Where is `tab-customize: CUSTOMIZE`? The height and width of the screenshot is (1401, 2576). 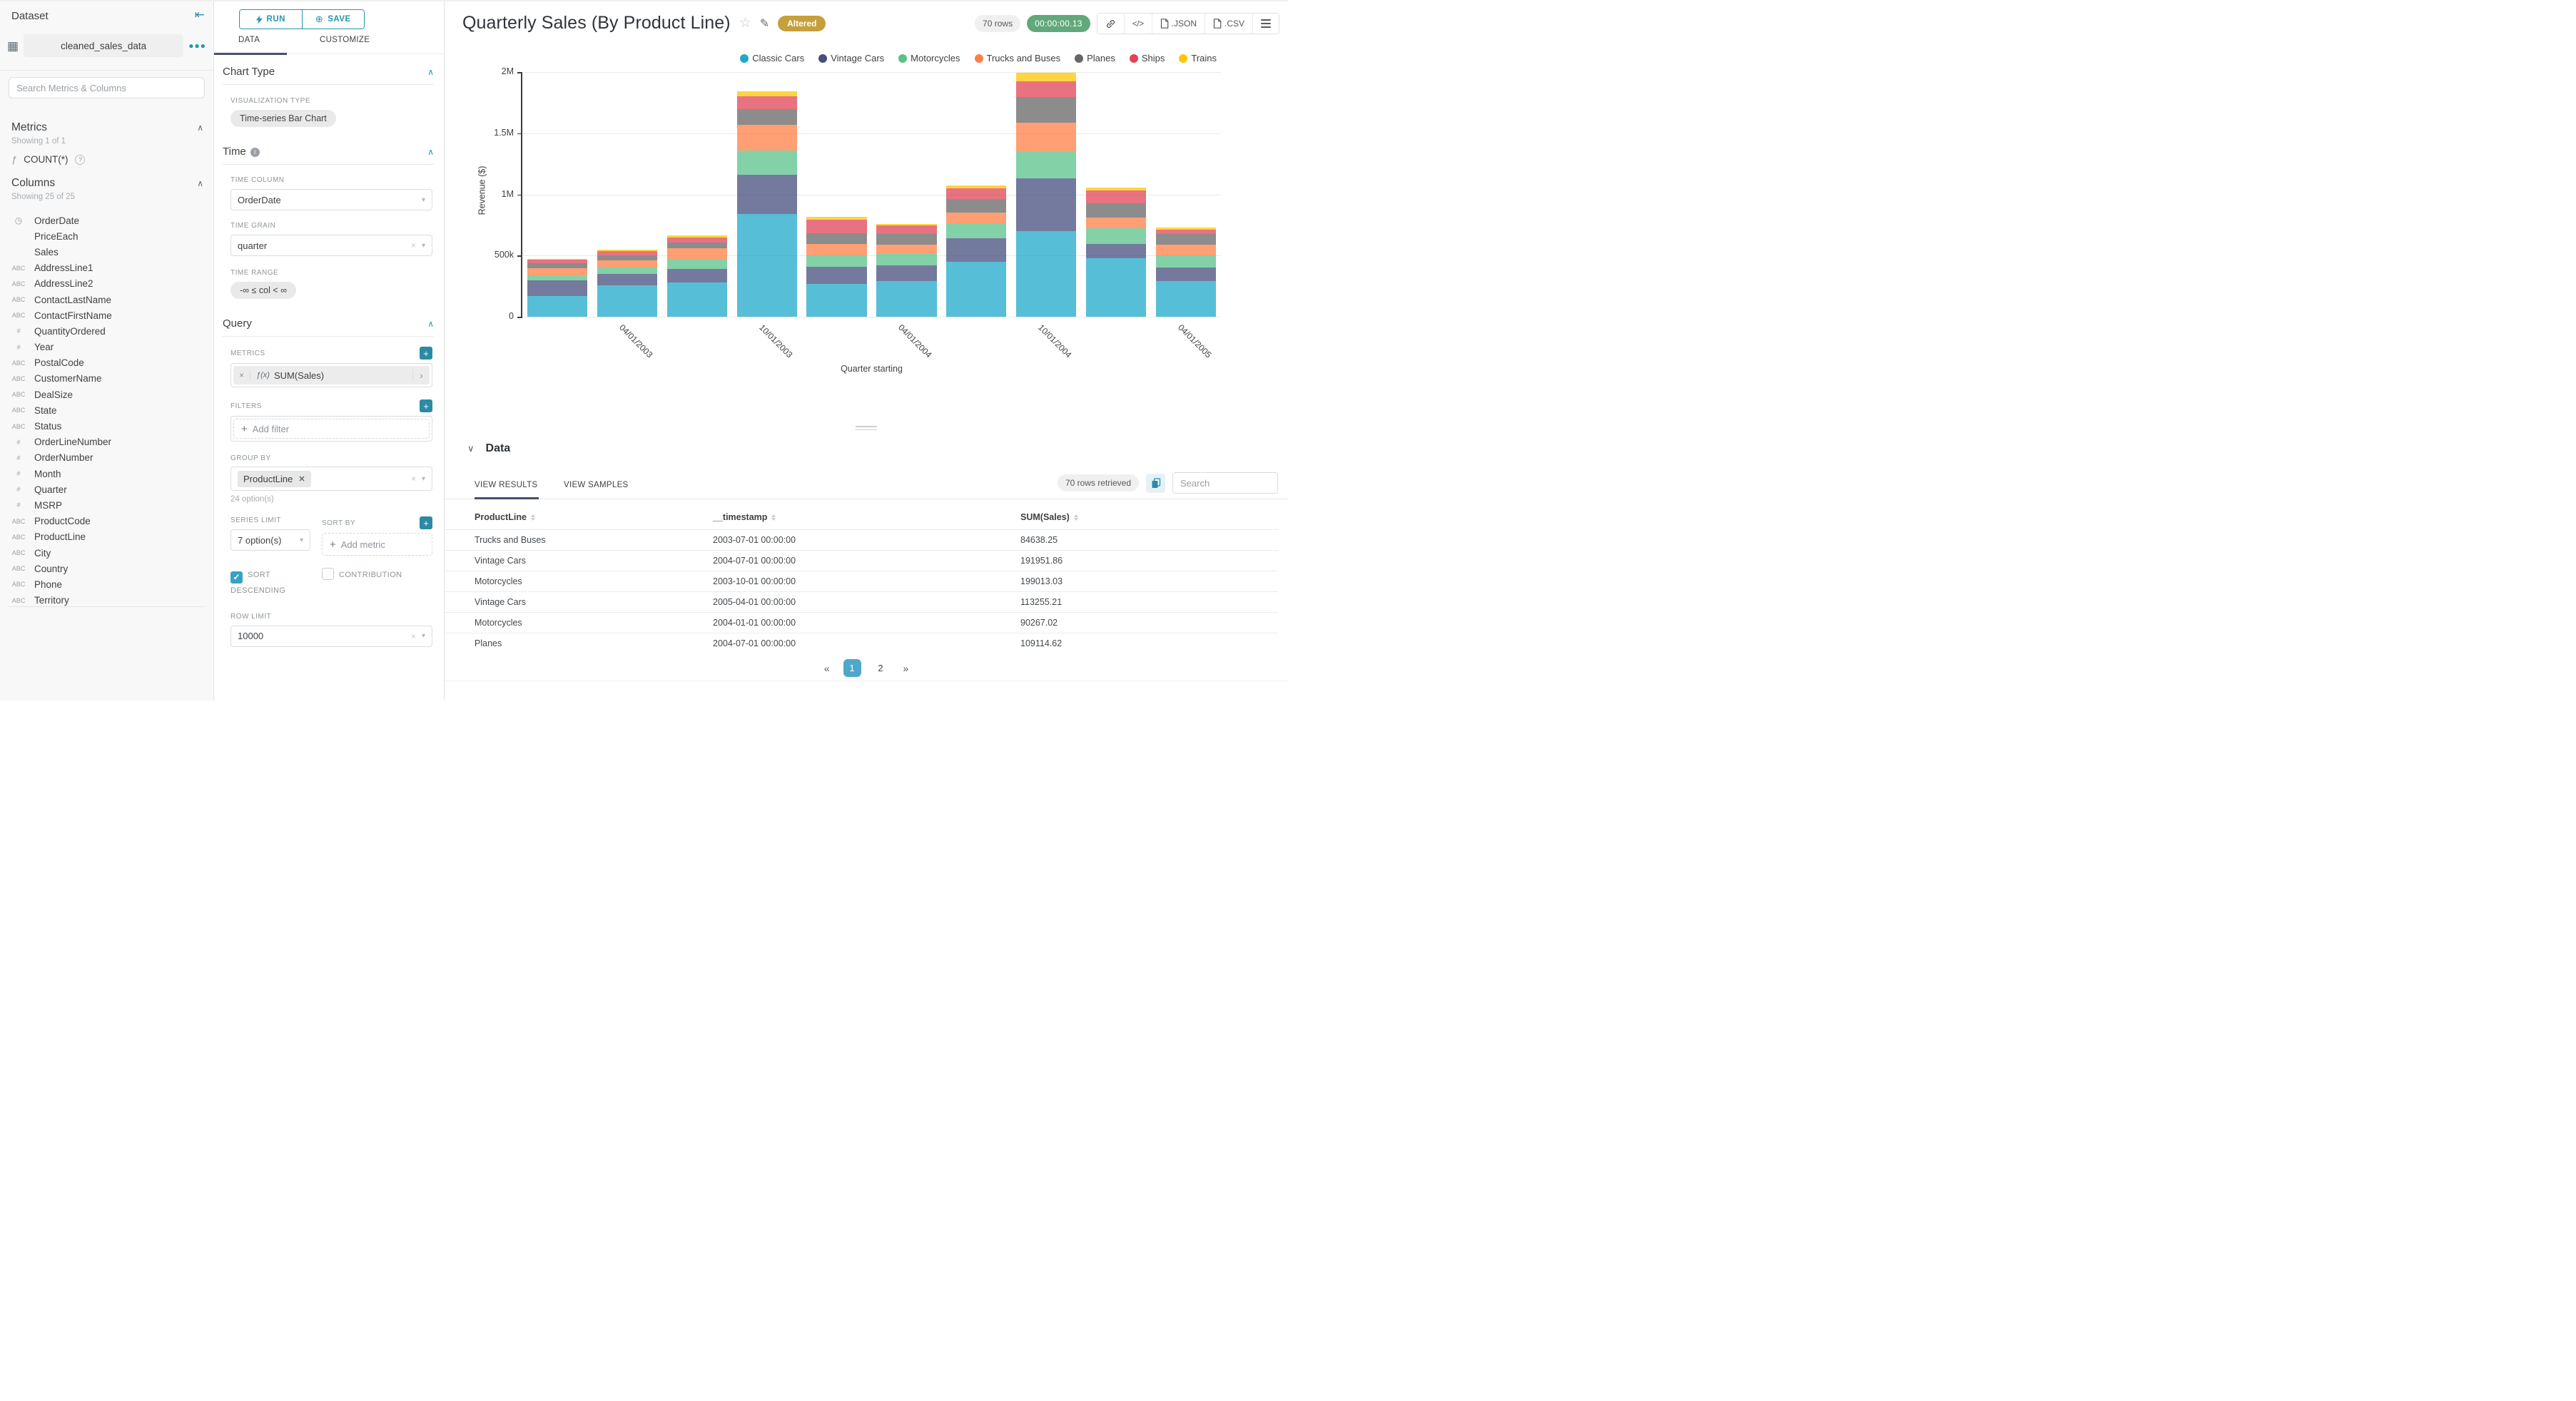
tab-customize: CUSTOMIZE is located at coordinates (345, 40).